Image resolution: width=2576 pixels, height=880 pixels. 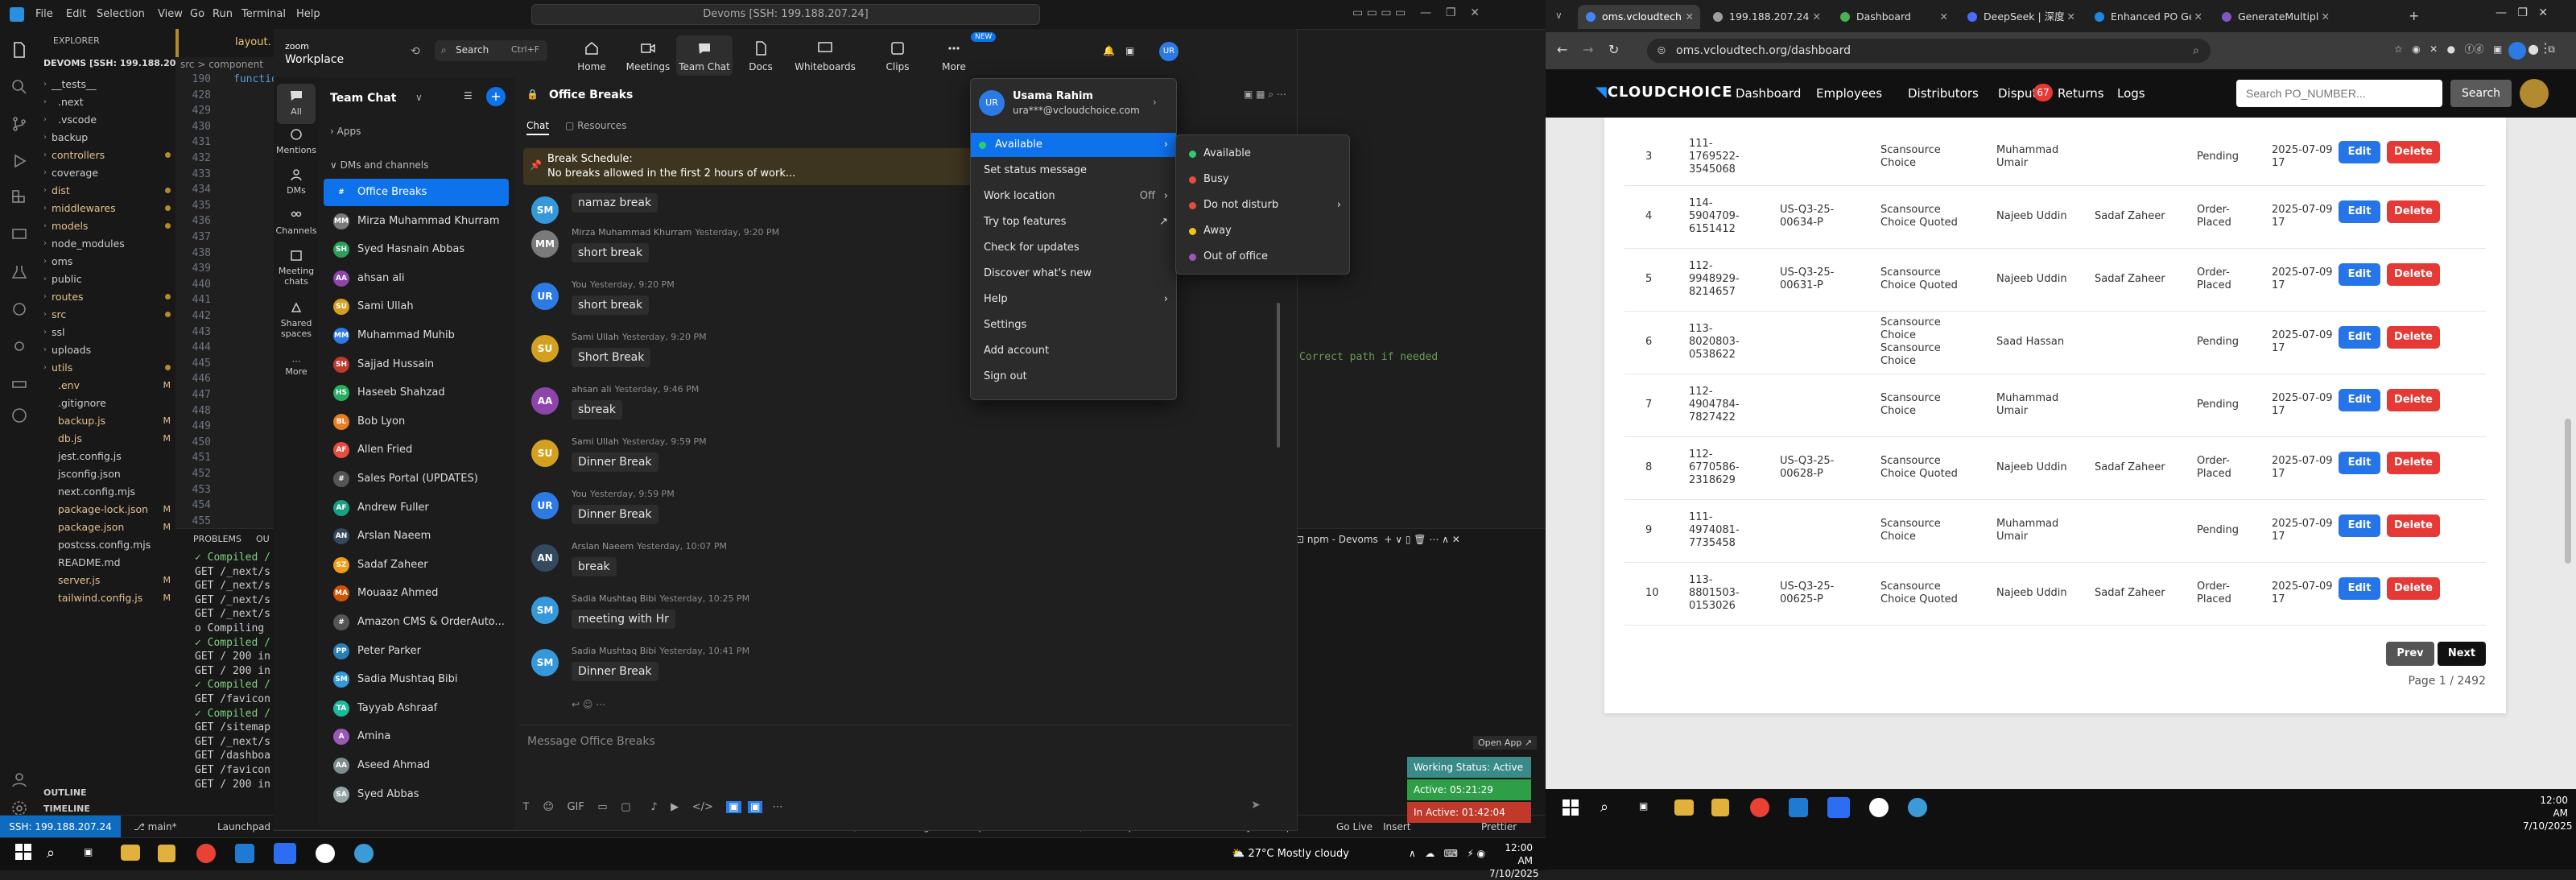 What do you see at coordinates (416, 651) in the screenshot?
I see `channel-item: PP Peter Parker` at bounding box center [416, 651].